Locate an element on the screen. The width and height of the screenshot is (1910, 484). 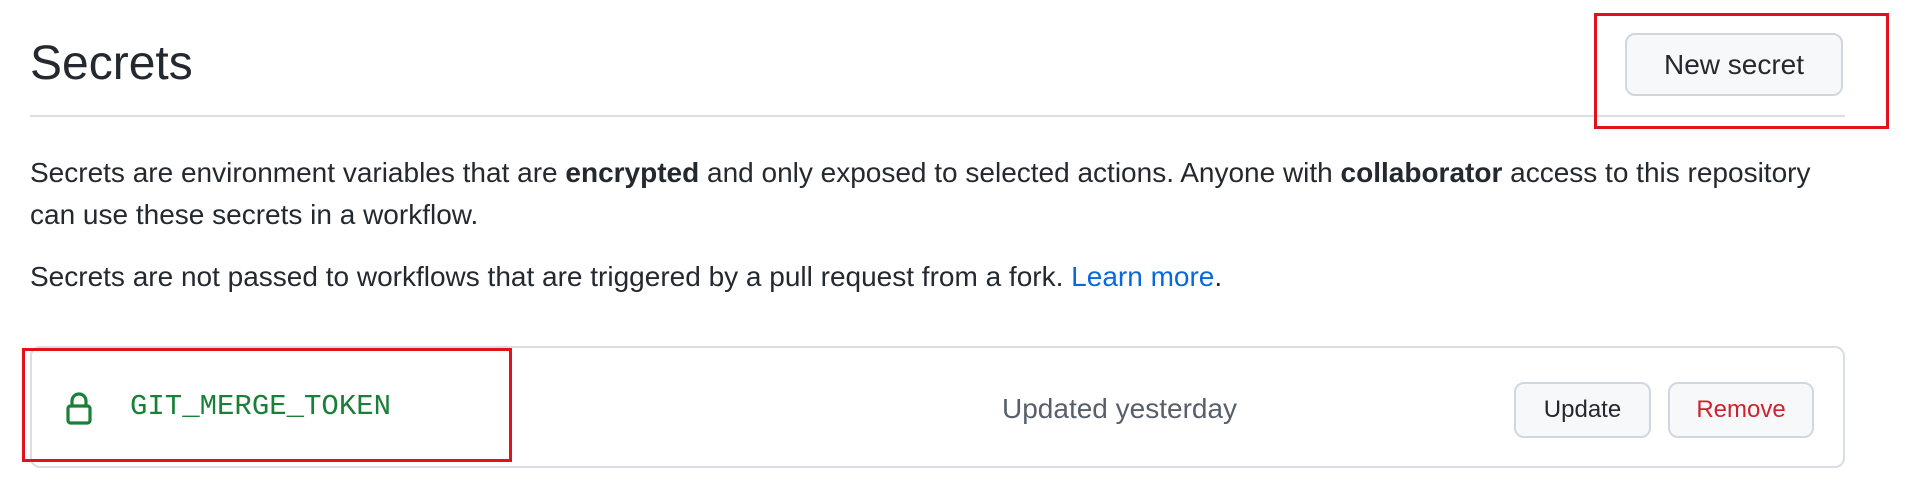
fork-notice-end: . is located at coordinates (1218, 276).